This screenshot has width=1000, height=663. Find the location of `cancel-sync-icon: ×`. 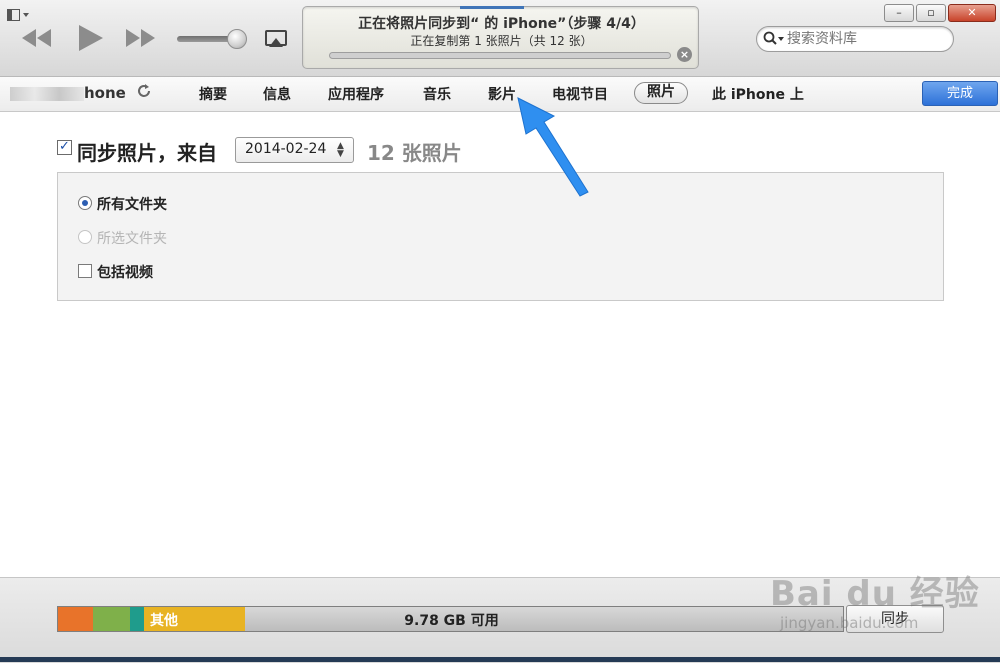

cancel-sync-icon: × is located at coordinates (684, 54).